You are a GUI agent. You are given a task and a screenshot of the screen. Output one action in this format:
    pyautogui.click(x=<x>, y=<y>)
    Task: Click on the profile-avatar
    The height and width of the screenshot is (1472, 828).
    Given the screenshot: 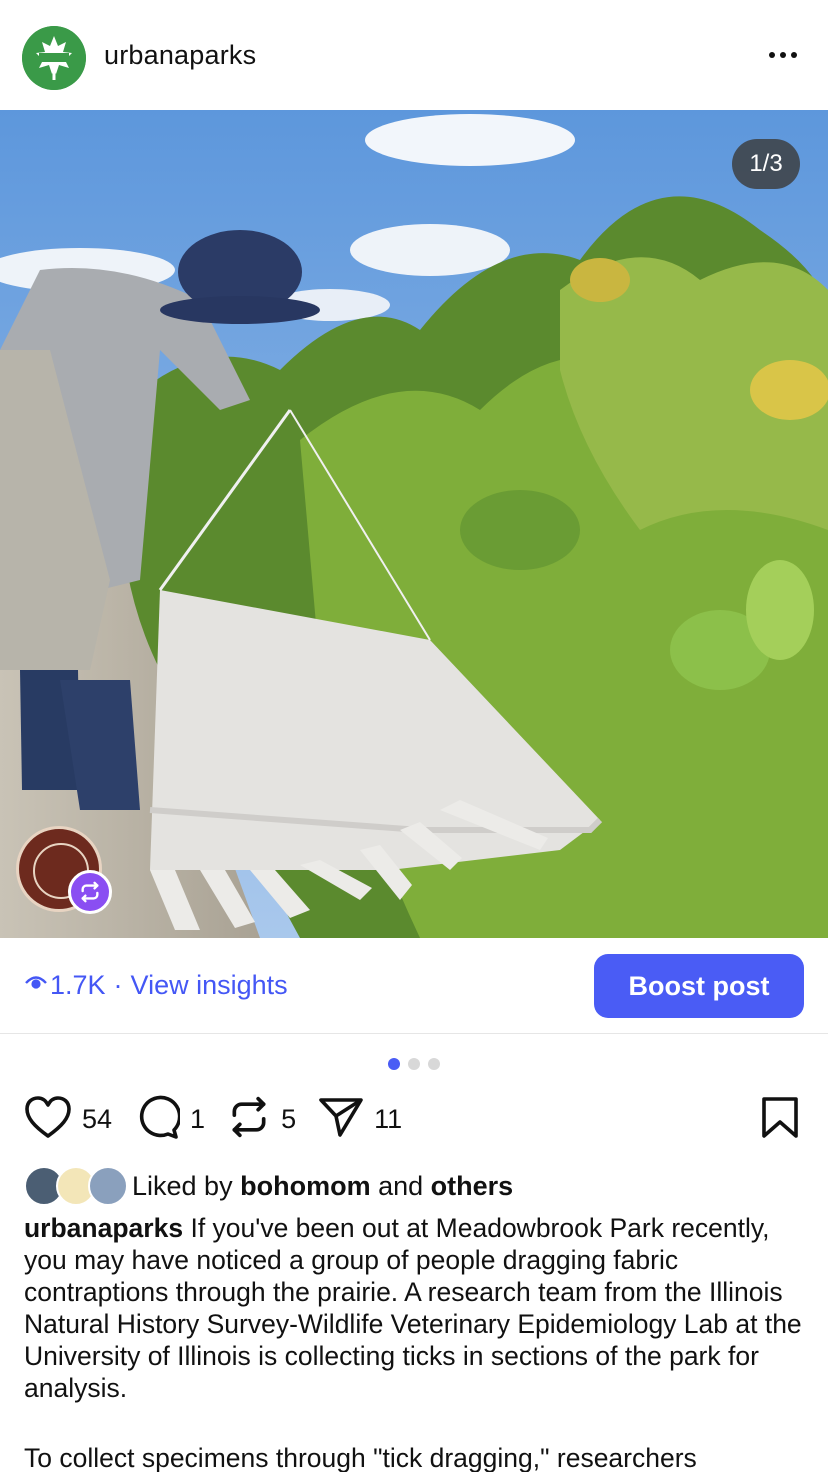 What is the action you would take?
    pyautogui.click(x=54, y=58)
    